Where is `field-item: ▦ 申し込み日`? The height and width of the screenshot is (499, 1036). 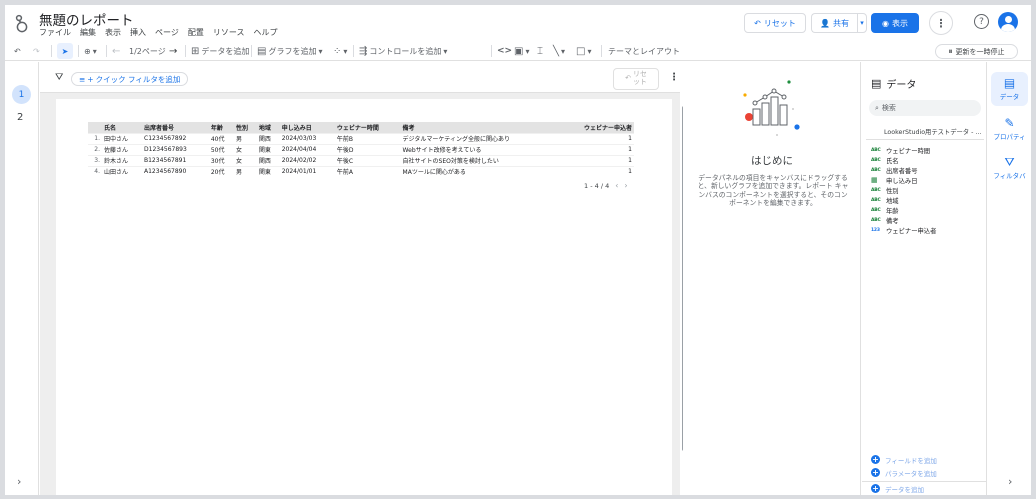 field-item: ▦ 申し込み日 is located at coordinates (927, 180).